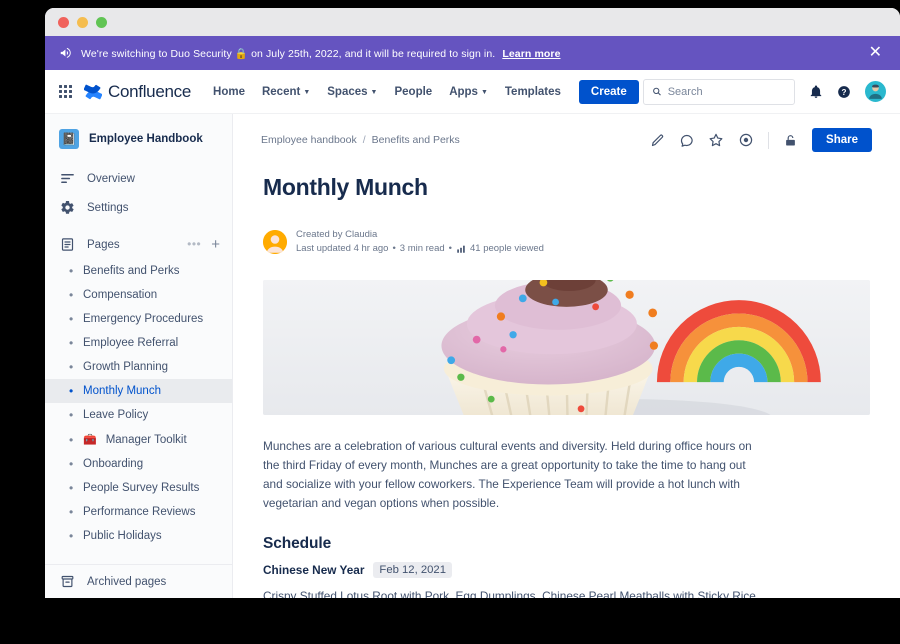  Describe the element at coordinates (420, 234) in the screenshot. I see `created-by-line: Created by Claudia` at that location.